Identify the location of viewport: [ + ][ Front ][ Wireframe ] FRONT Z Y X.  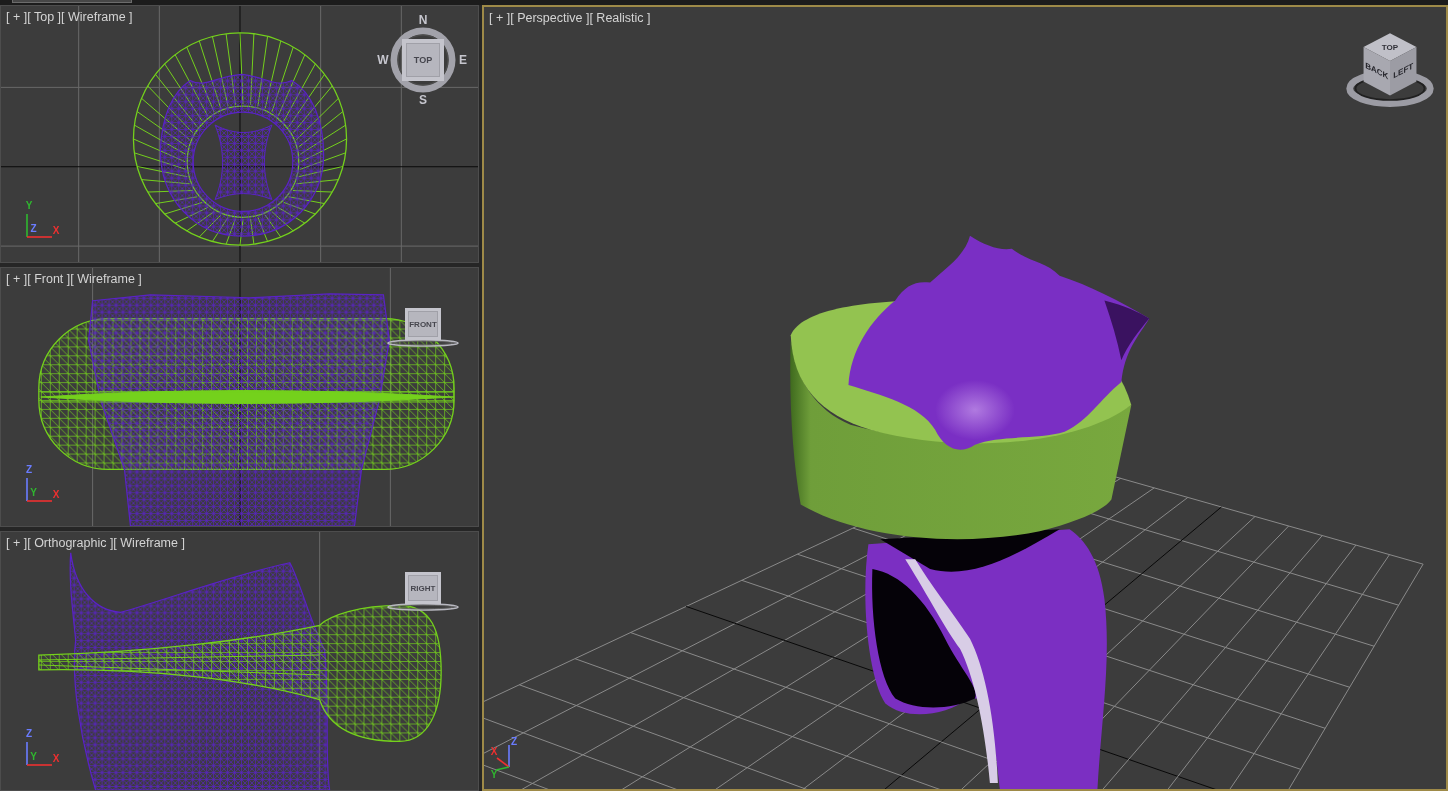
(239, 397).